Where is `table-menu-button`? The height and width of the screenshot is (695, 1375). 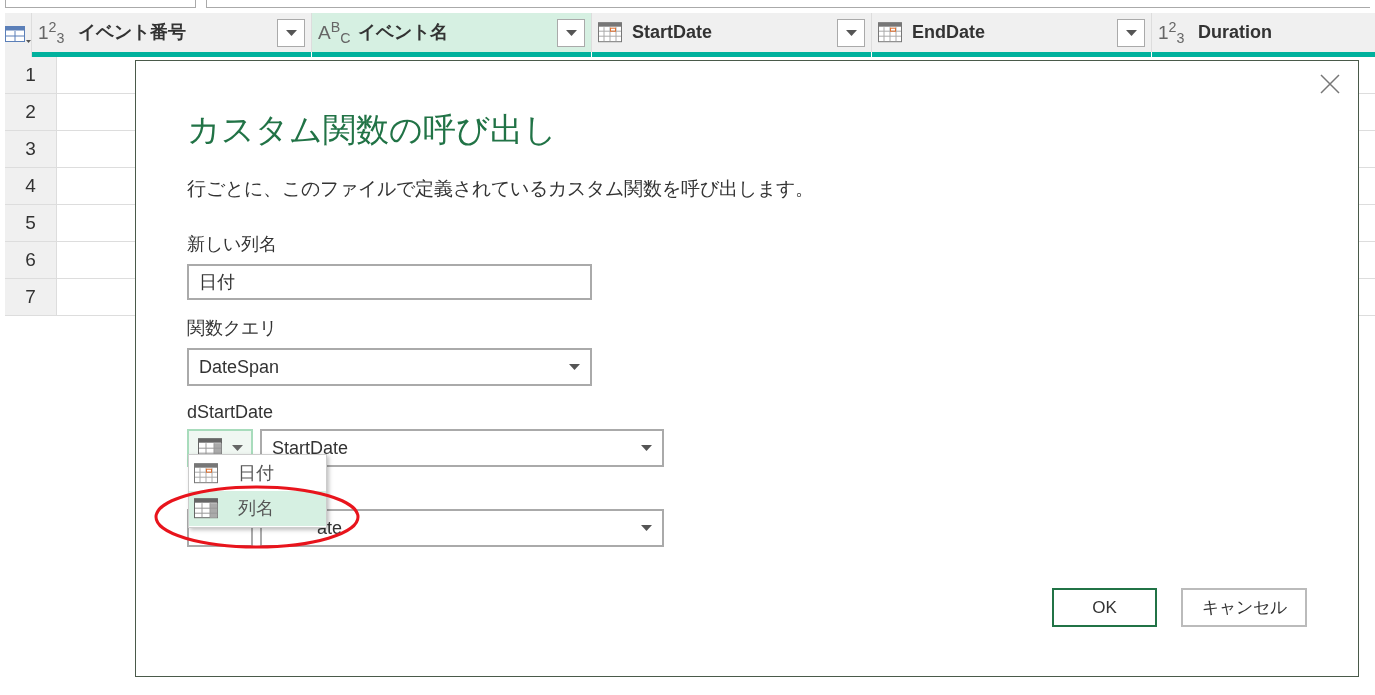 table-menu-button is located at coordinates (18, 35).